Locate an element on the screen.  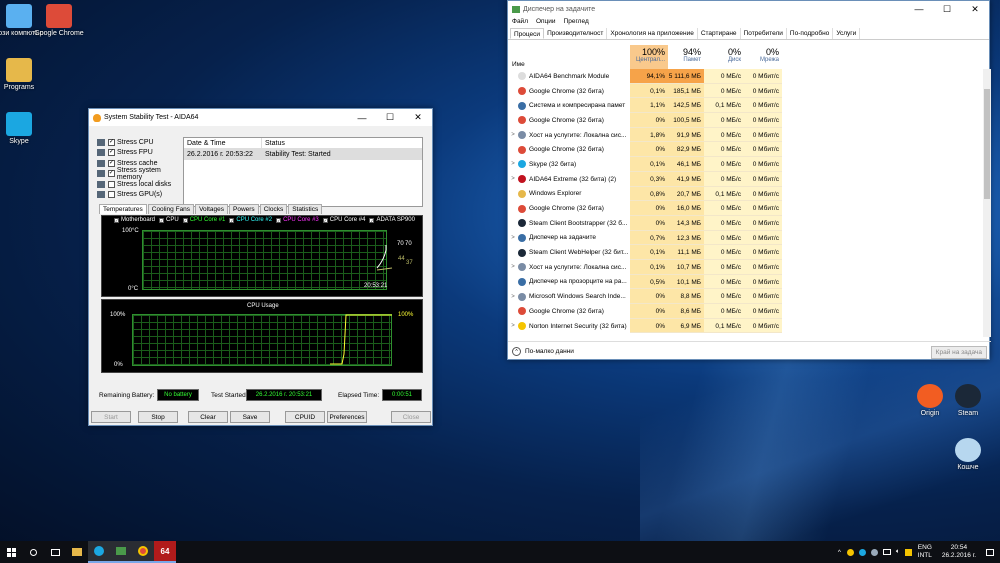
tray-skype-icon is located at coordinates (862, 552).